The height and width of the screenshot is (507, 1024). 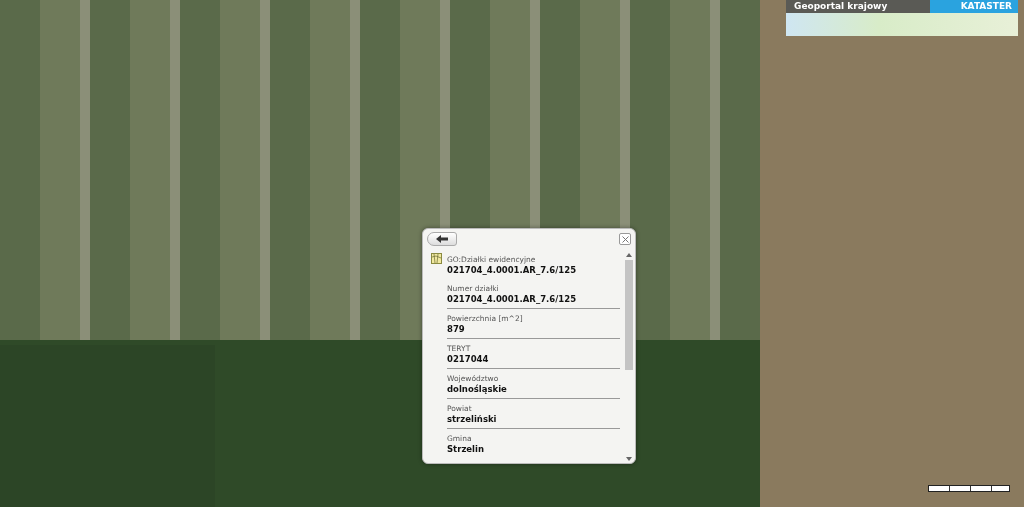 I want to click on feature-id: 021704_4.0001.AR_7.6/125, so click(x=512, y=270).